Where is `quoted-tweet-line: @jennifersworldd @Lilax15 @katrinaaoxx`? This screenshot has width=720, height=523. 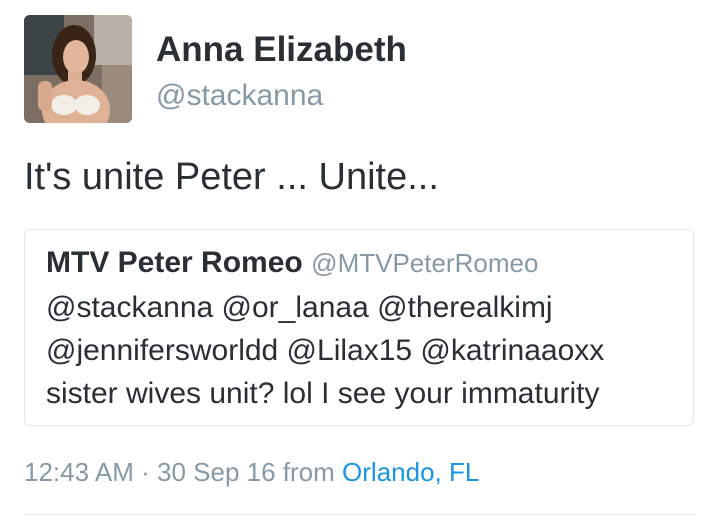
quoted-tweet-line: @jennifersworldd @Lilax15 @katrinaaoxx is located at coordinates (325, 350).